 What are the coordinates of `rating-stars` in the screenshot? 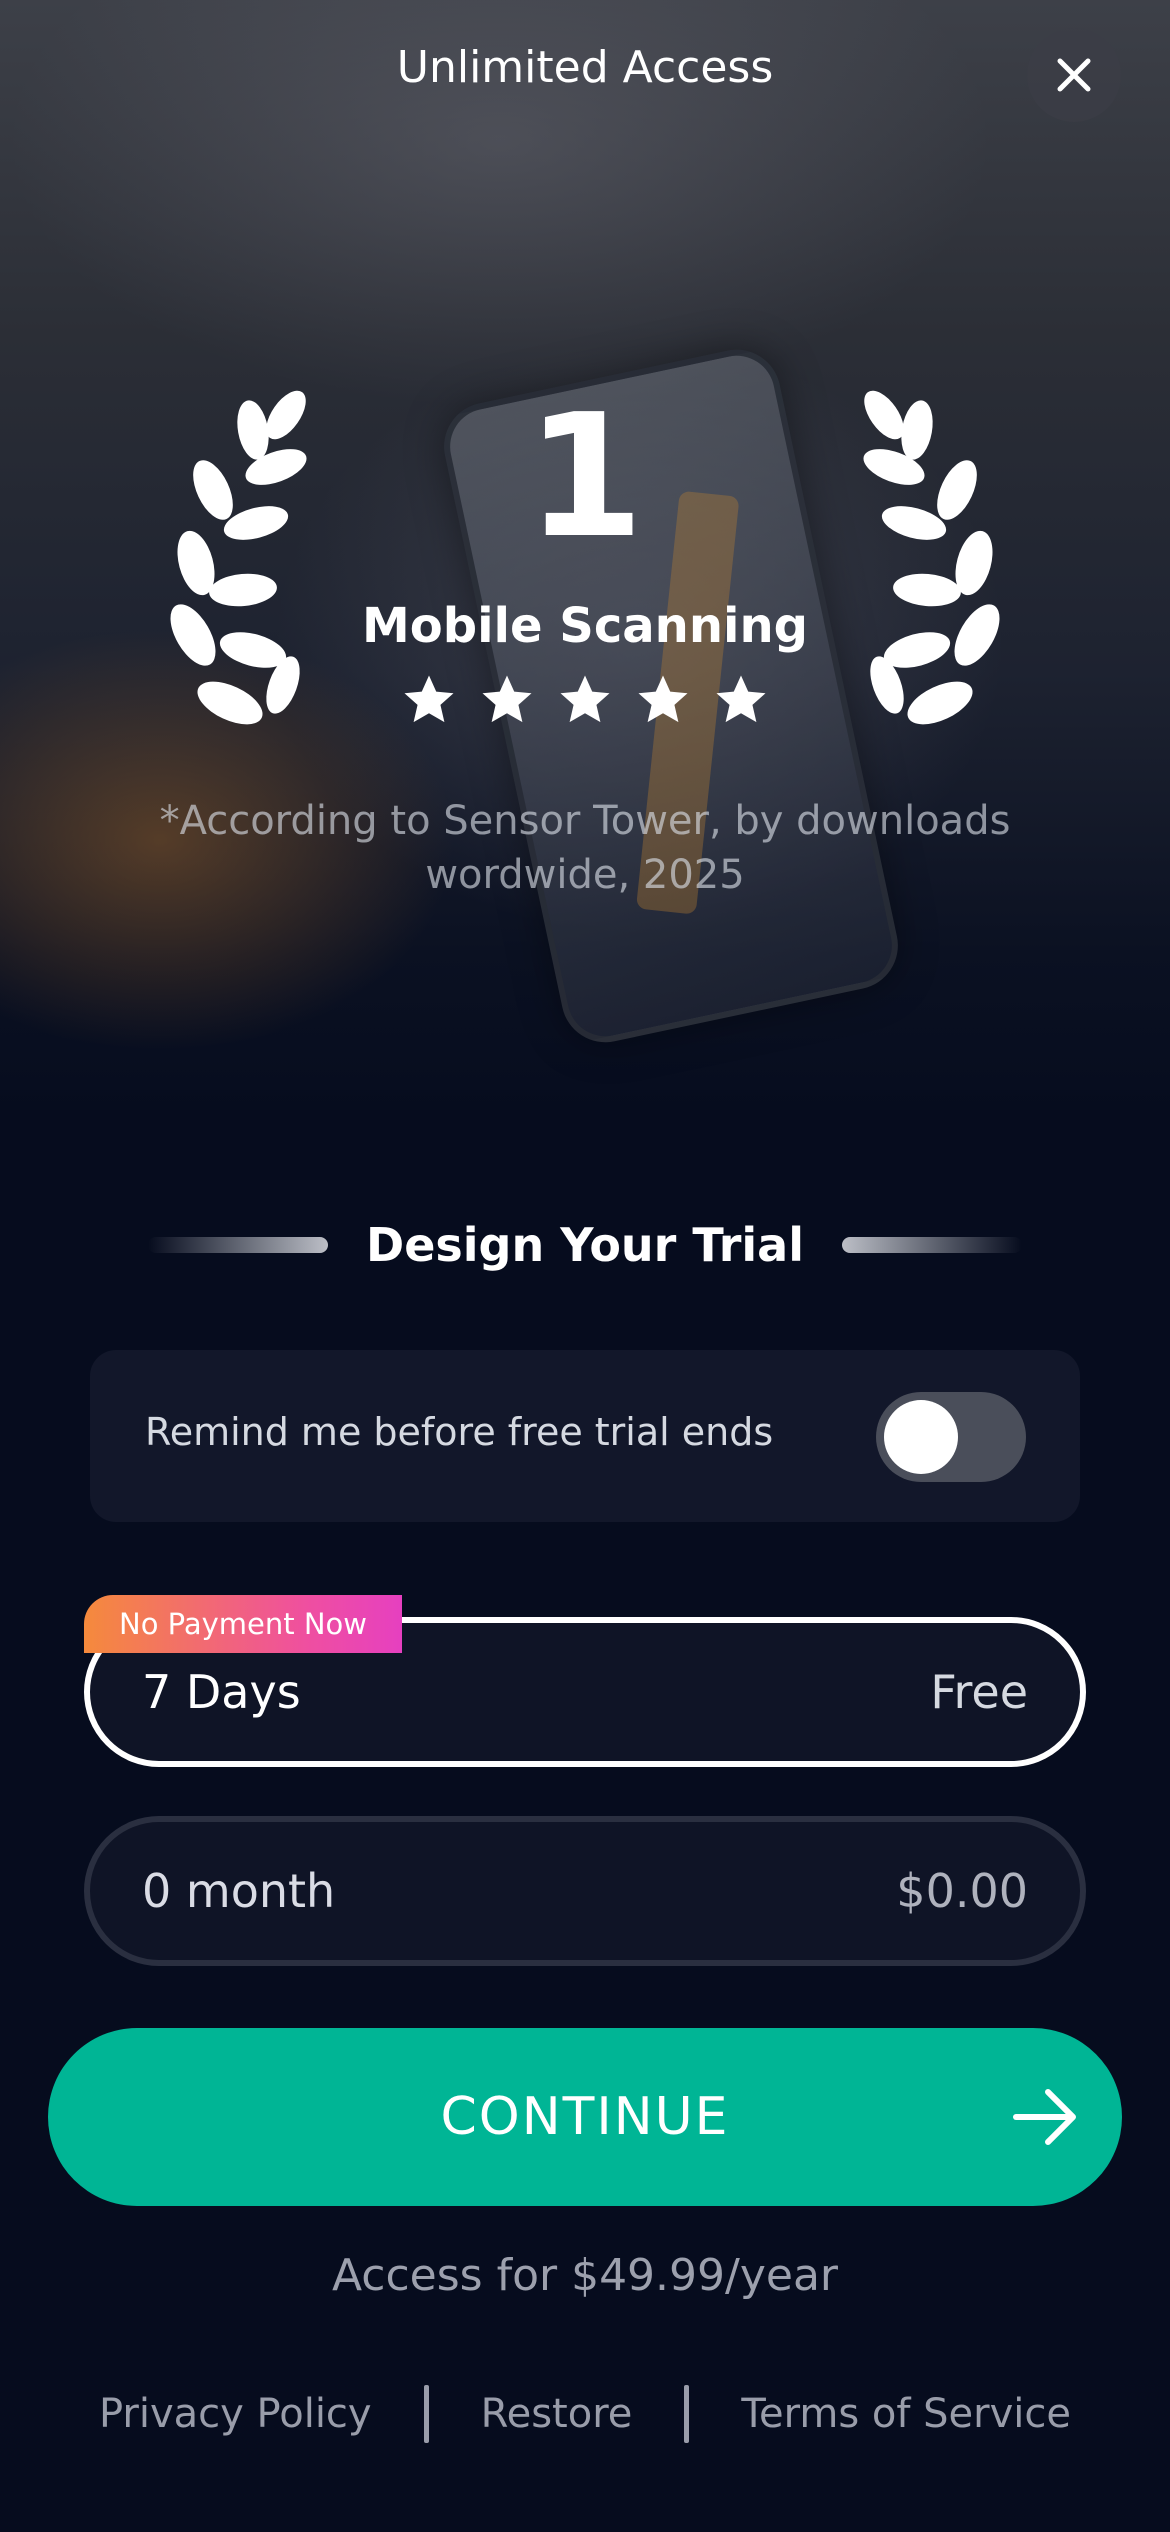 It's located at (585, 704).